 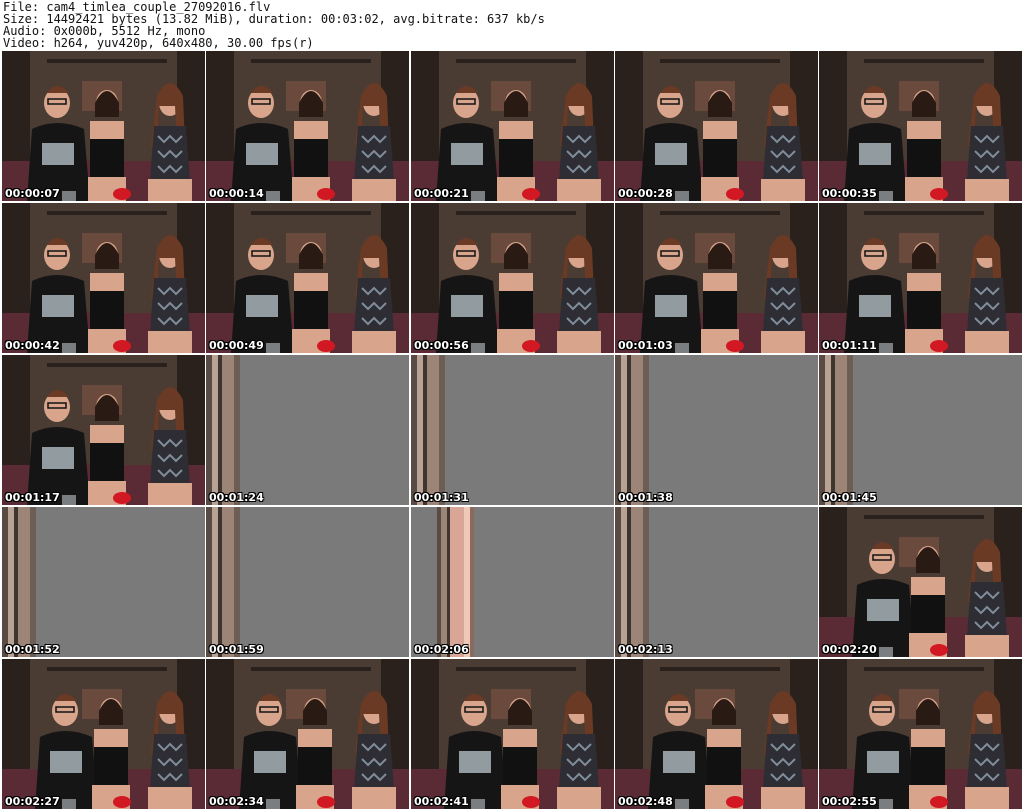 I want to click on video-thumbnail: 00:00:56, so click(x=512, y=278).